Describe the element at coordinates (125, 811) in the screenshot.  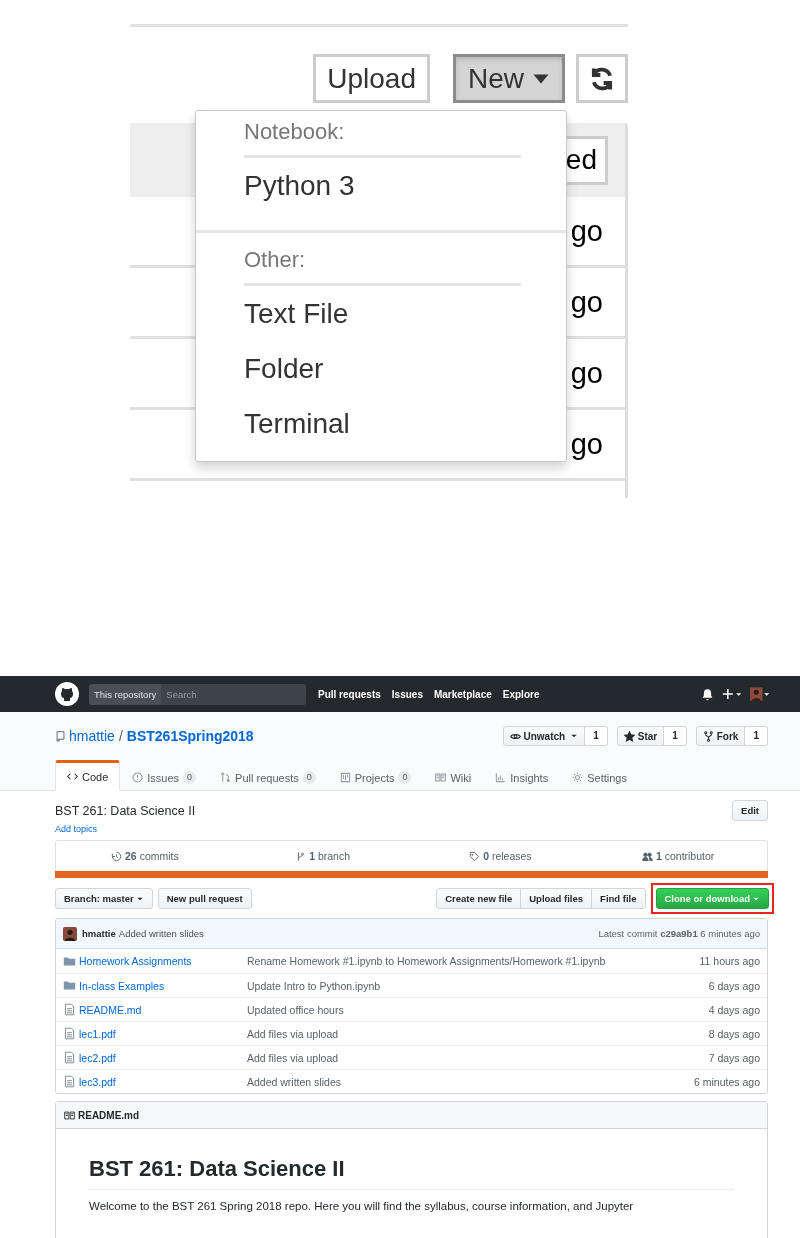
I see `repo-description: BST 261: Data Science II` at that location.